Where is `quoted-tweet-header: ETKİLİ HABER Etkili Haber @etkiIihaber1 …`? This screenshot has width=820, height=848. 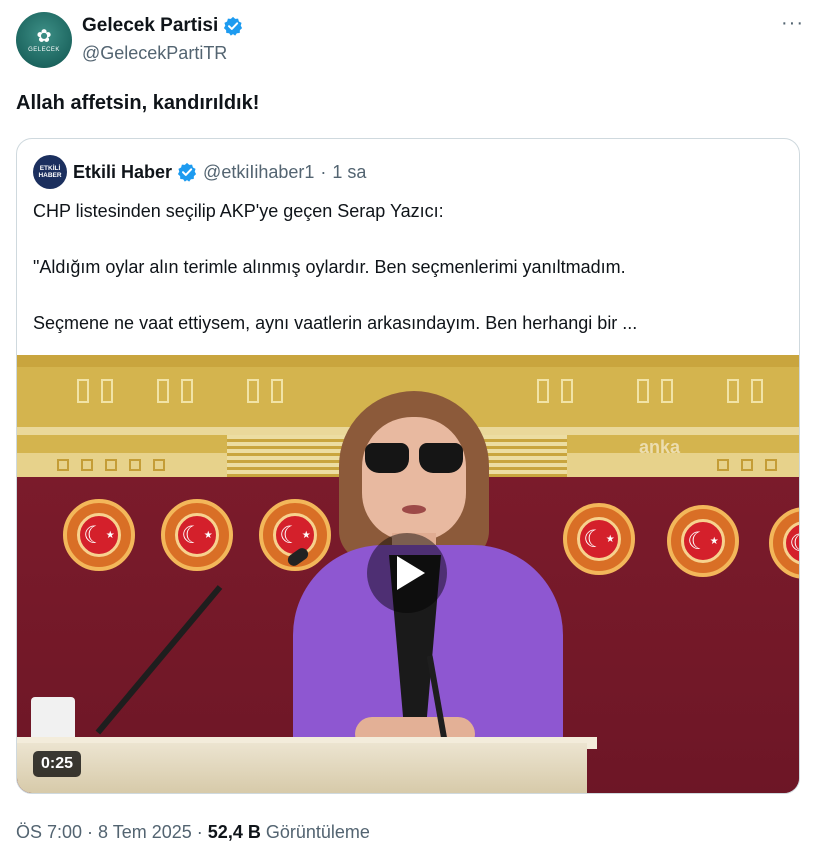 quoted-tweet-header: ETKİLİ HABER Etkili Haber @etkiIihaber1 … is located at coordinates (199, 172).